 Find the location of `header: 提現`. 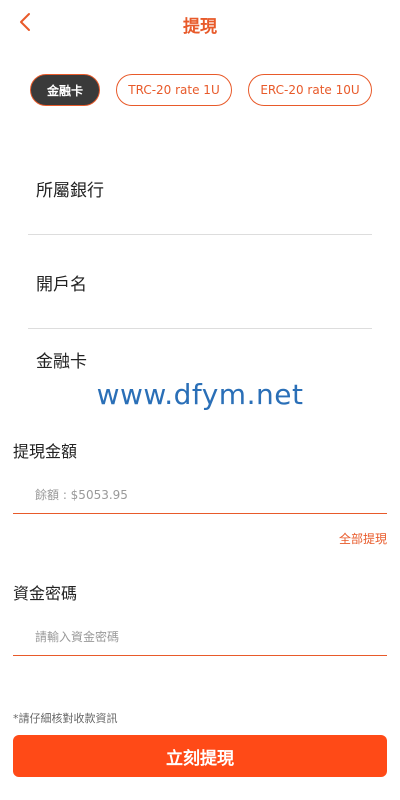

header: 提現 is located at coordinates (200, 23).